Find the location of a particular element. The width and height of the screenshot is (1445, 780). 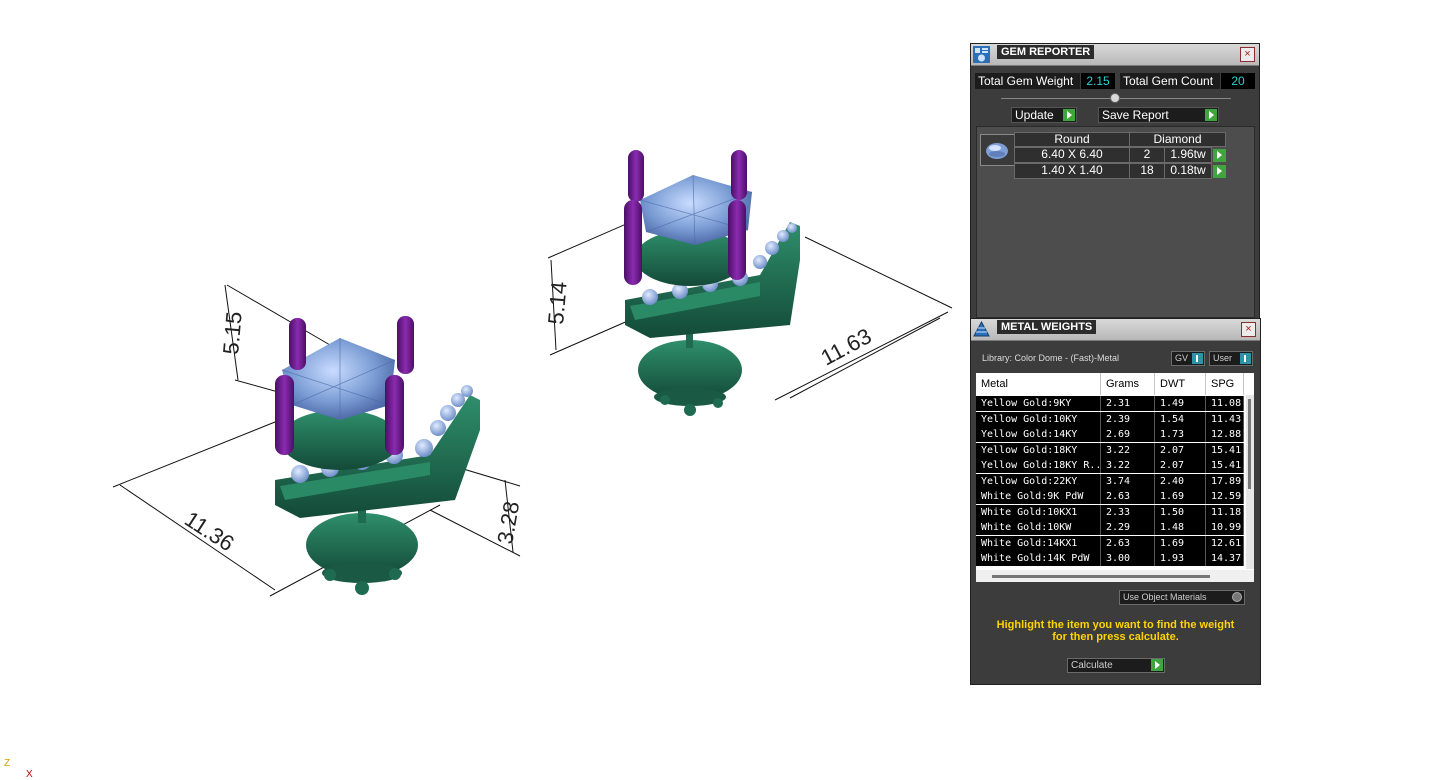

dimension-label-3-28: 3.28 is located at coordinates (508, 522).